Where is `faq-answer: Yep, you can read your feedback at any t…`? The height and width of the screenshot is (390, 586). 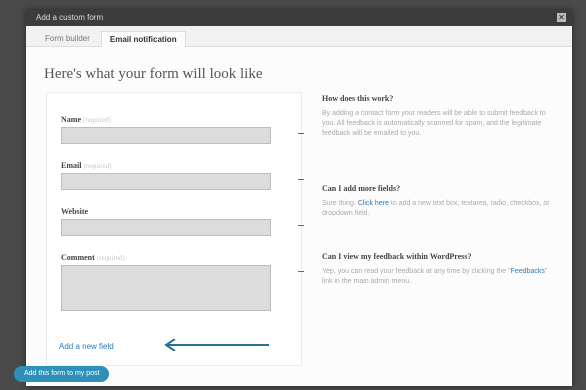
faq-answer: Yep, you can read your feedback at any t… is located at coordinates (436, 277).